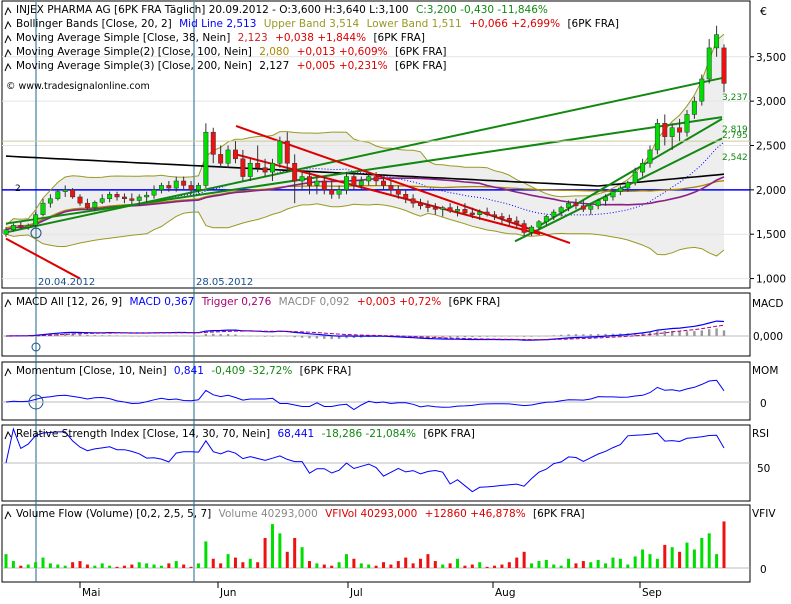  Describe the element at coordinates (763, 404) in the screenshot. I see `mom-zero-tick: 0` at that location.